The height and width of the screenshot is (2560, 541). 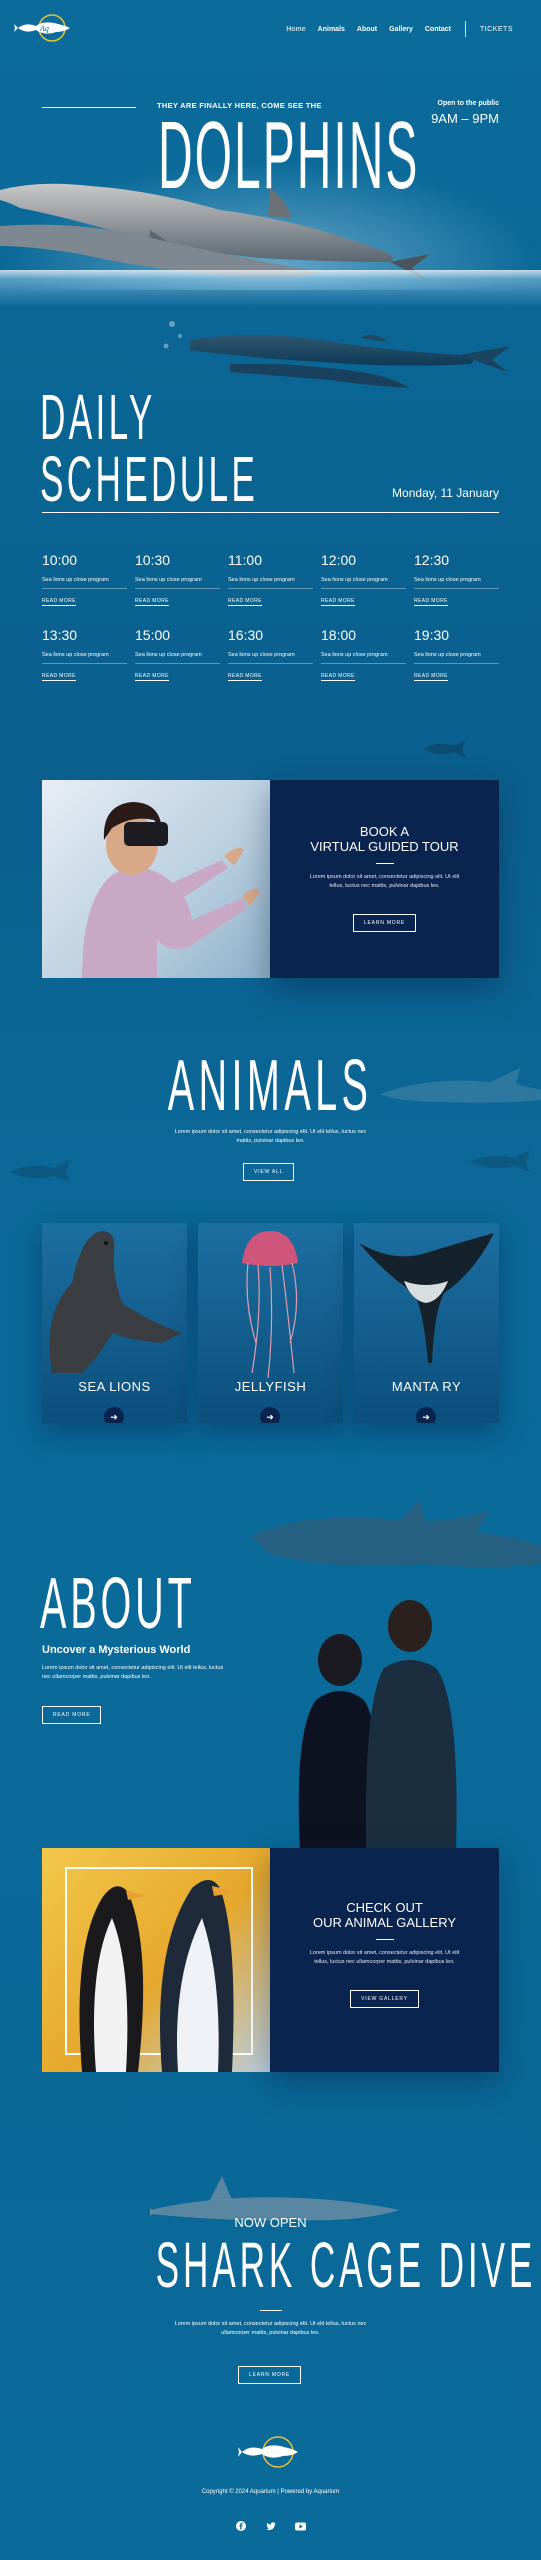 What do you see at coordinates (270, 1323) in the screenshot?
I see `animal-card-jellyfish: JELLYFISH ➜` at bounding box center [270, 1323].